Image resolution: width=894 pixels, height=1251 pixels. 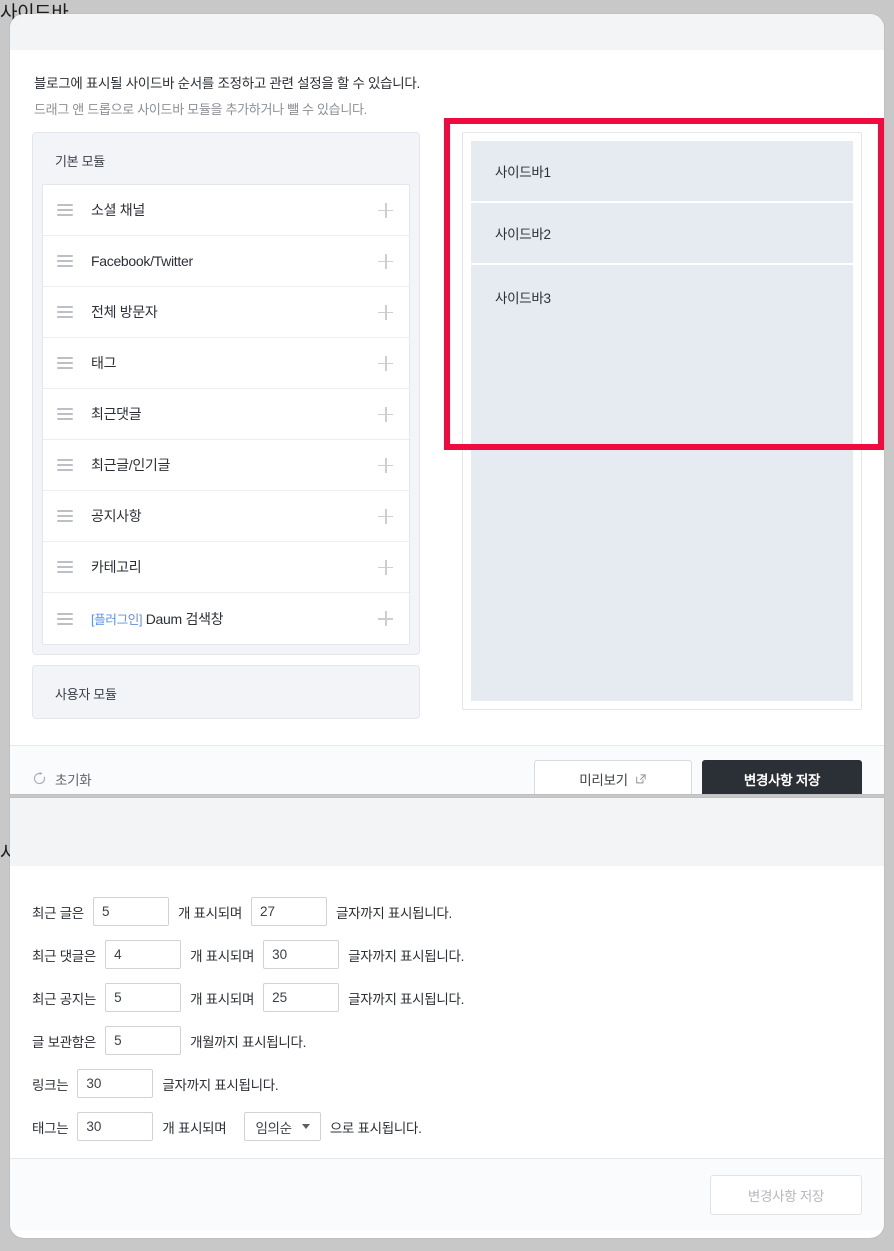 What do you see at coordinates (117, 619) in the screenshot?
I see `plugin-tag-label: [플러그인]` at bounding box center [117, 619].